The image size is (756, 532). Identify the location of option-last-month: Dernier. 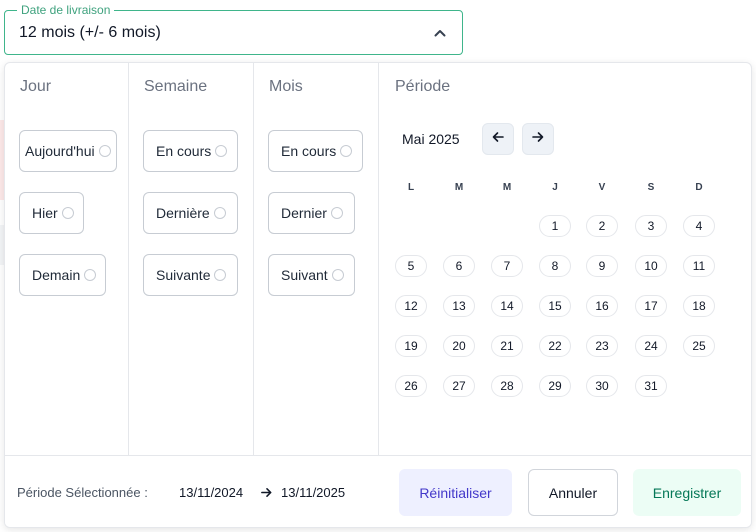
(311, 213).